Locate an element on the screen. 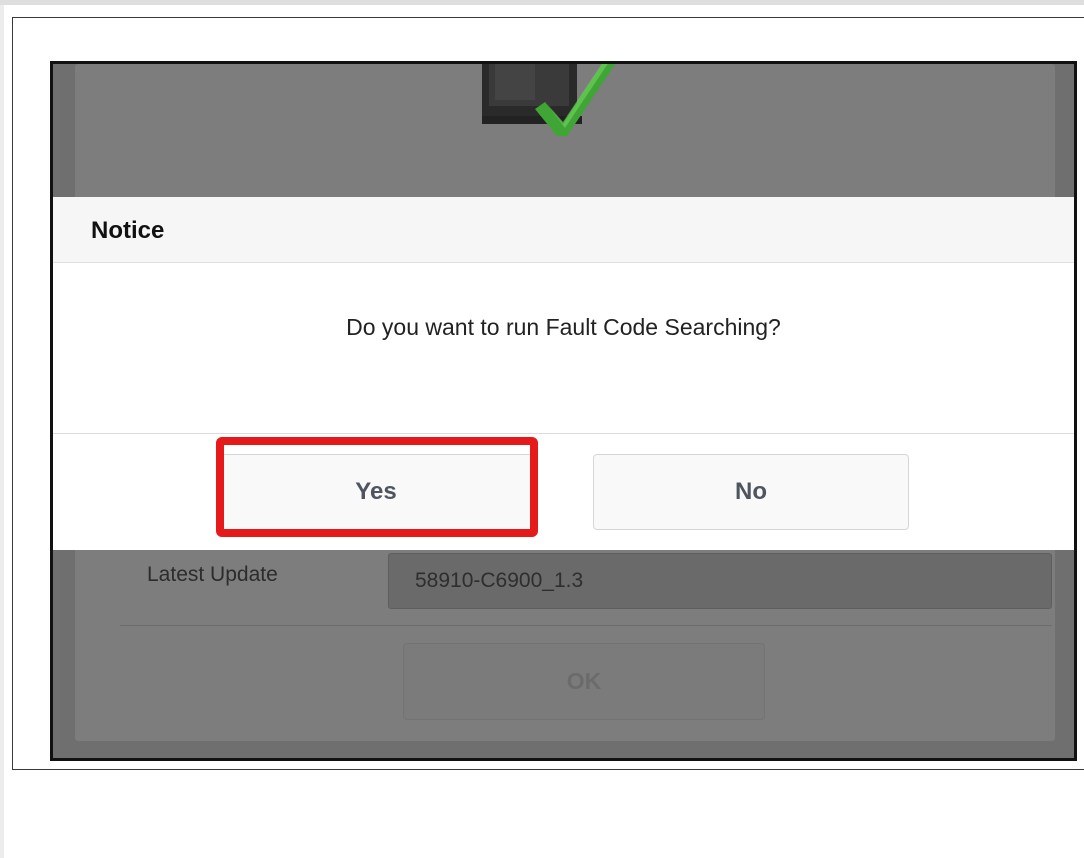  left-border is located at coordinates (2, 431).